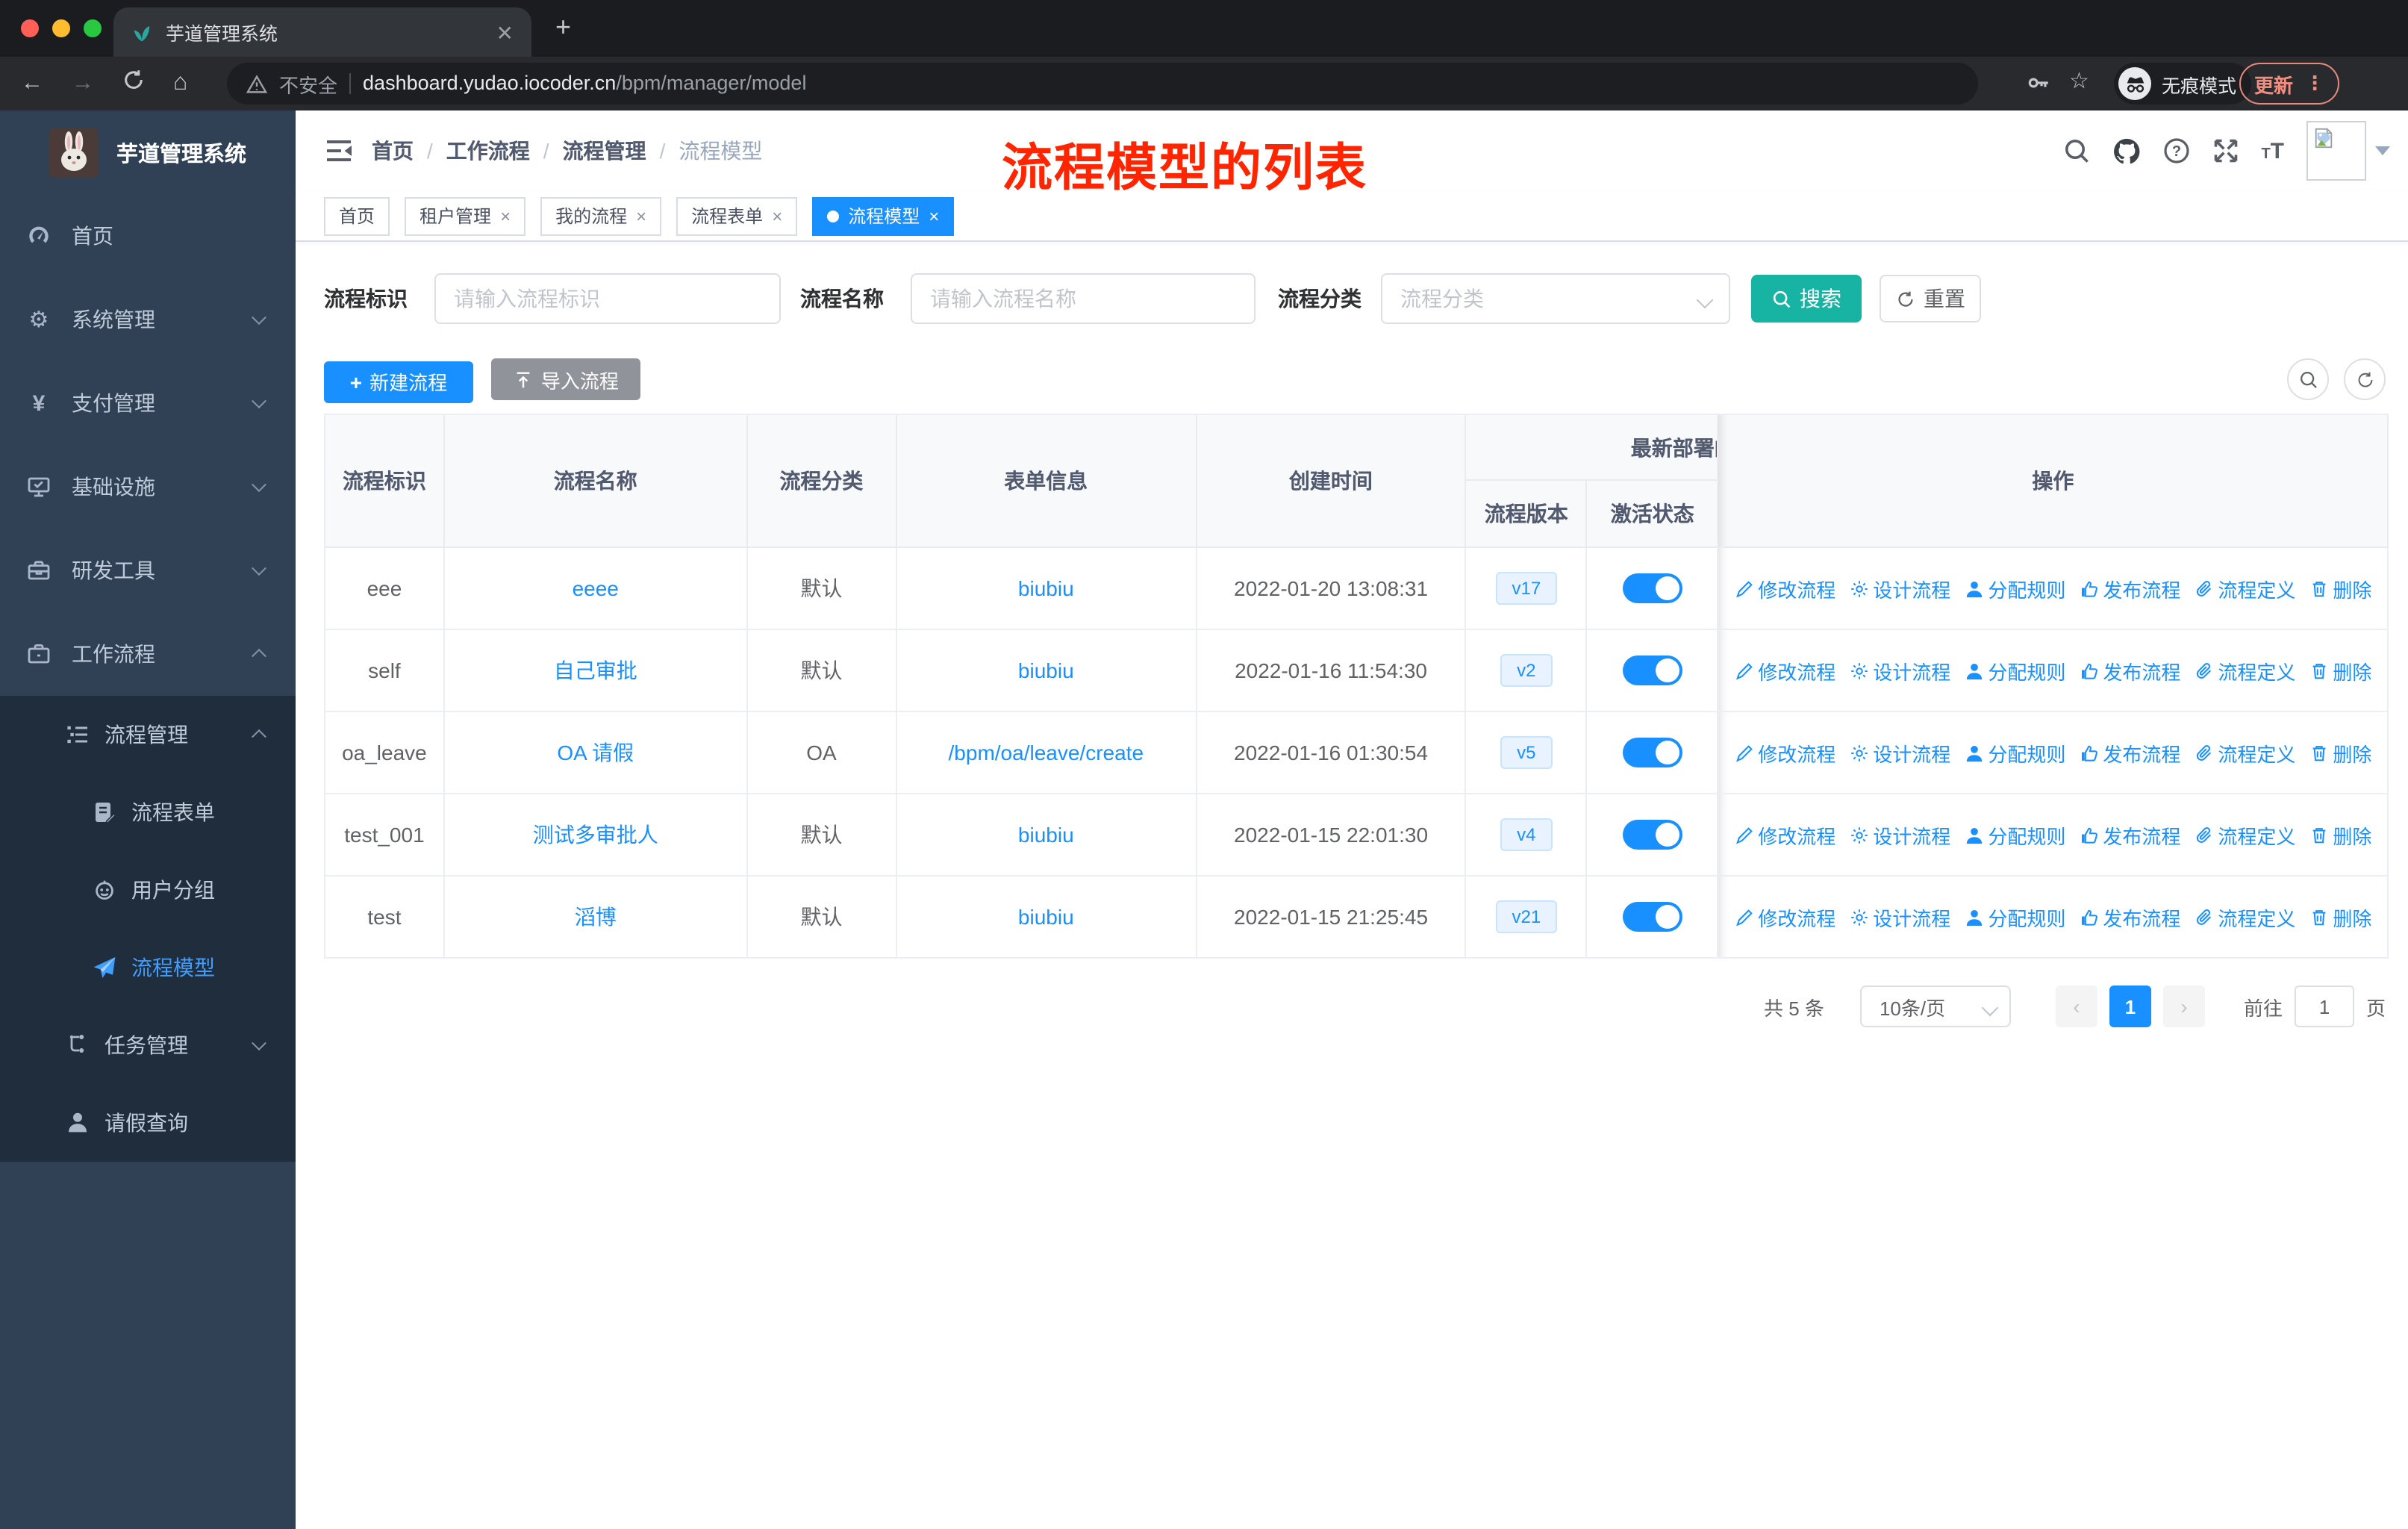  Describe the element at coordinates (148, 1045) in the screenshot. I see `sidebar-item-task-mgmt: 任务管理` at that location.